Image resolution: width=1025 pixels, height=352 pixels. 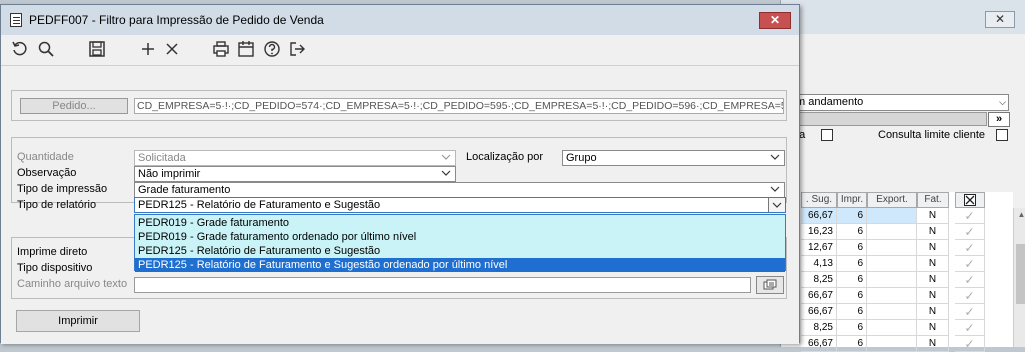 I want to click on tipo-dispositivo-label: Tipo dispositivo, so click(x=55, y=268).